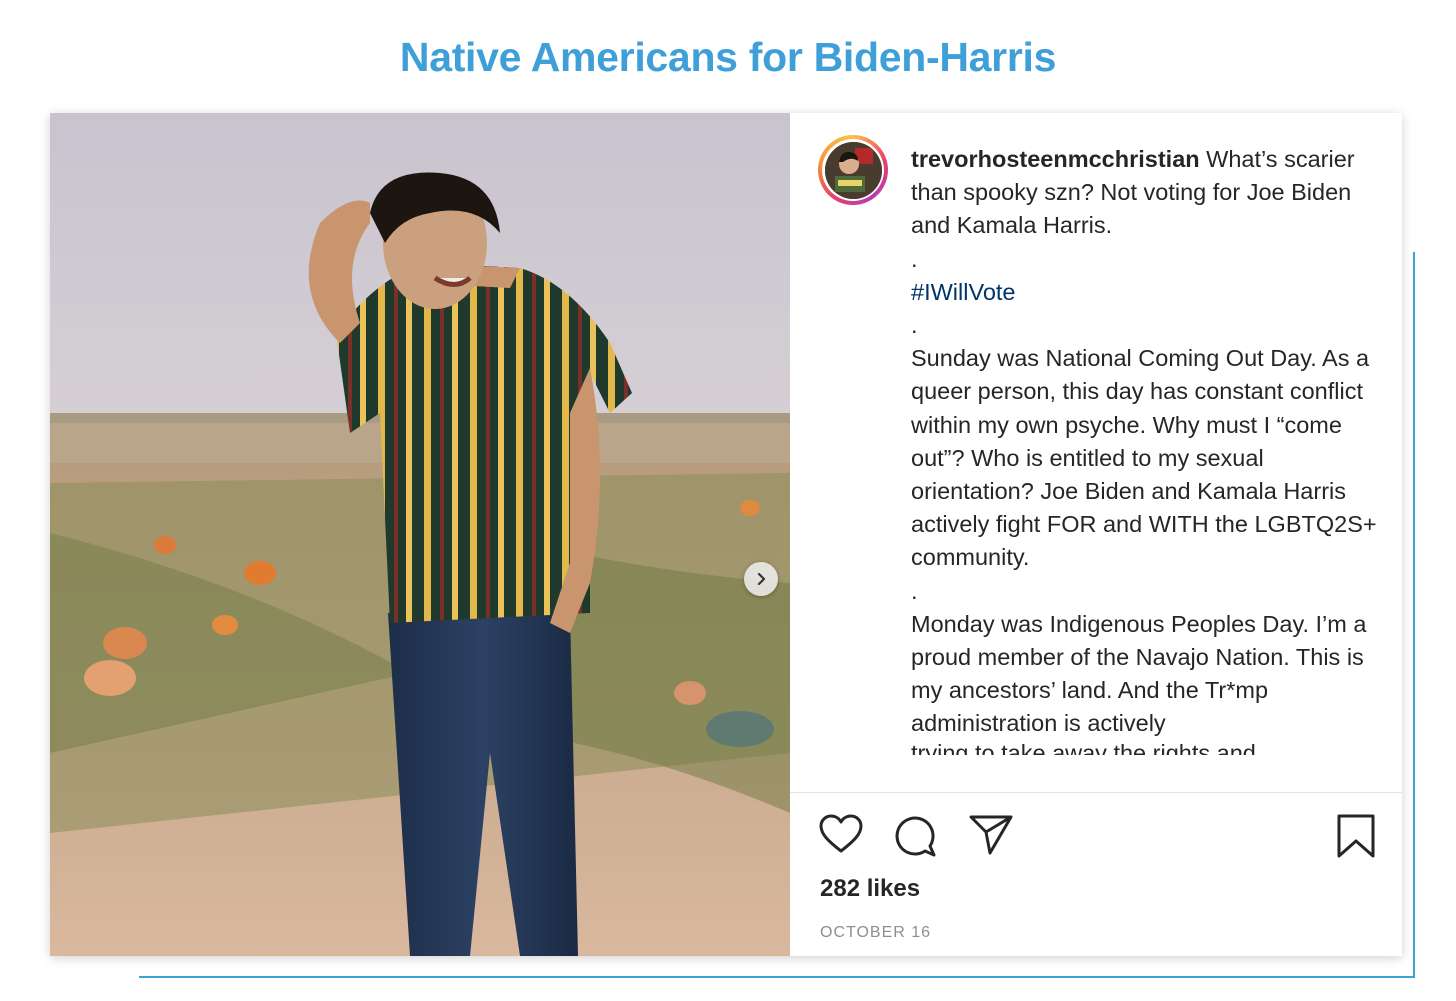 This screenshot has width=1456, height=1001. I want to click on post-date: OCTOBER 16, so click(876, 932).